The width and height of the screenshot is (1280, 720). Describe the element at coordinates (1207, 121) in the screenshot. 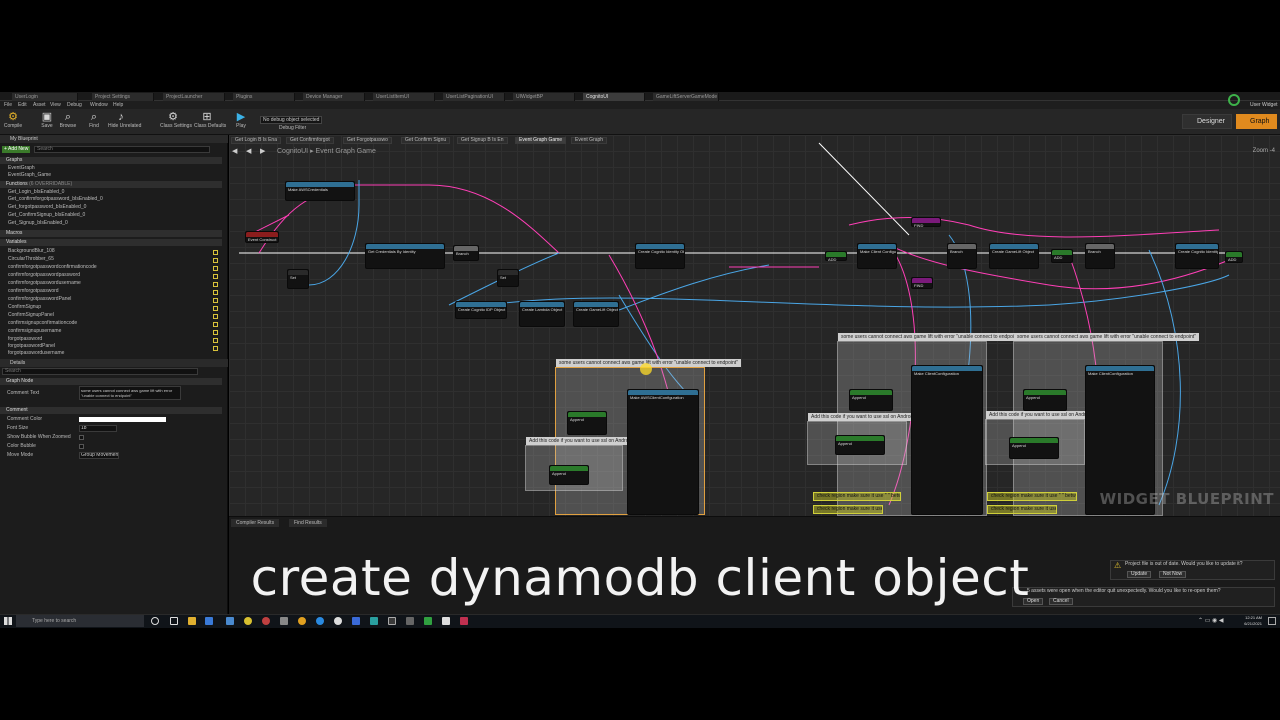

I see `designer-button: Designer` at that location.